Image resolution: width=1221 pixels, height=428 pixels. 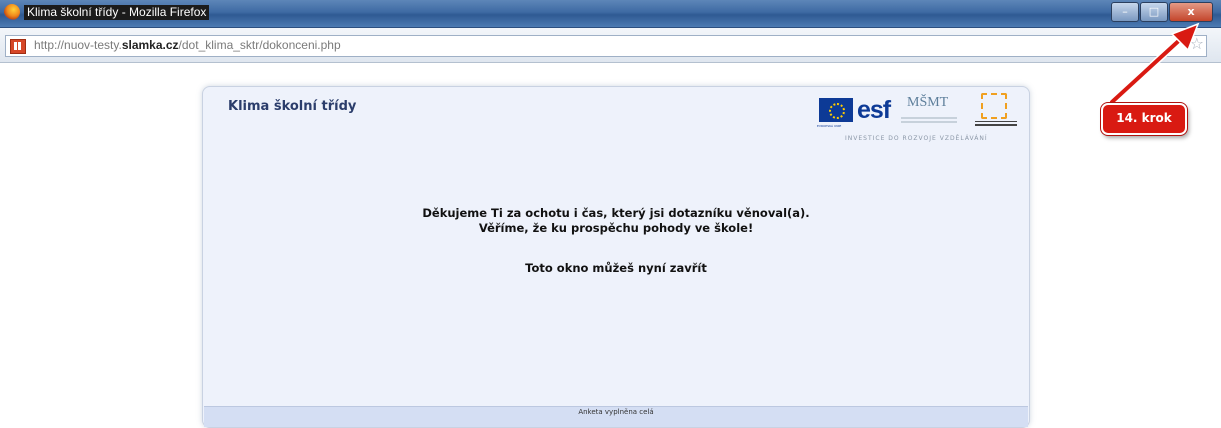 I want to click on firefox-icon, so click(x=12, y=12).